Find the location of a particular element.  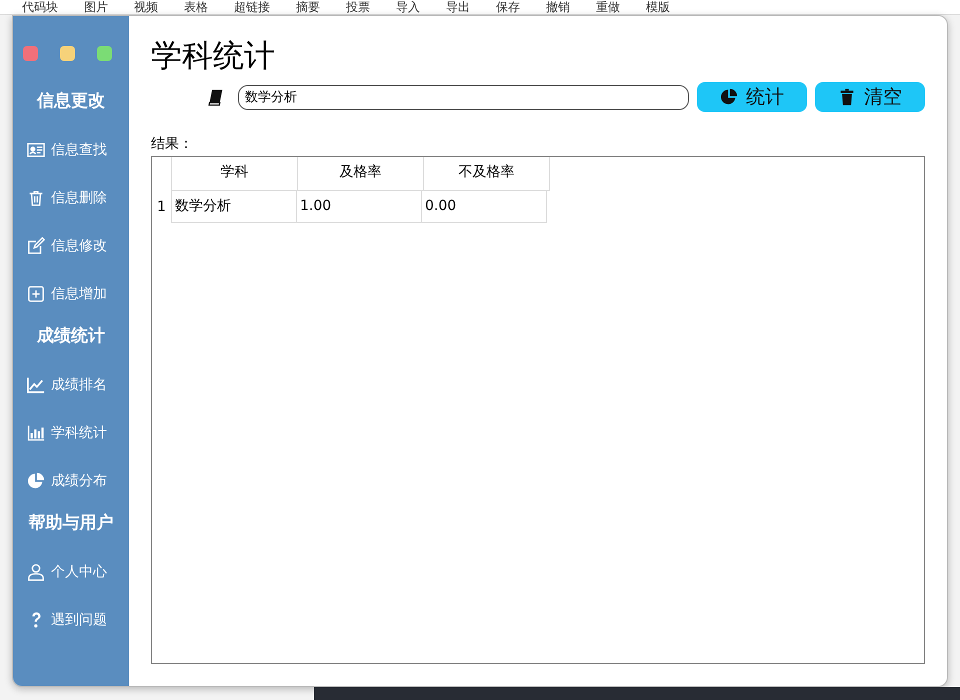

sidebar-section-title: 成绩统计 is located at coordinates (71, 336).